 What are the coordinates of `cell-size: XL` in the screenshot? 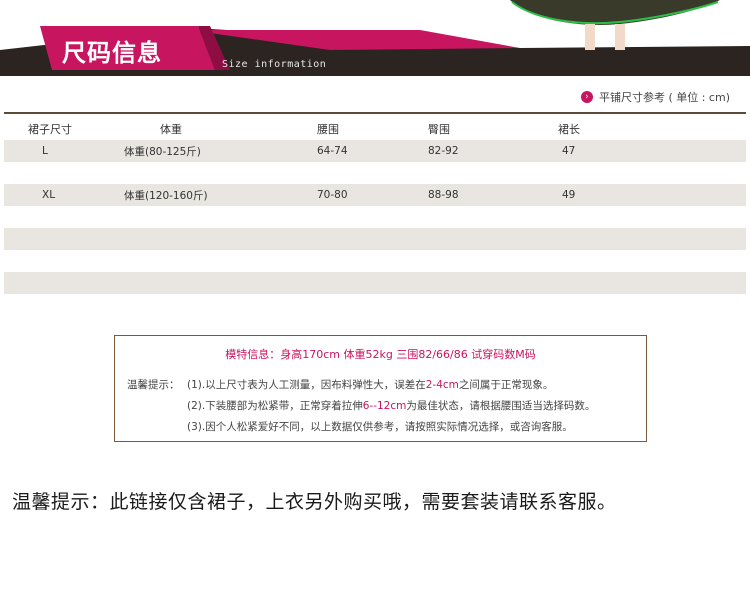 It's located at (64, 195).